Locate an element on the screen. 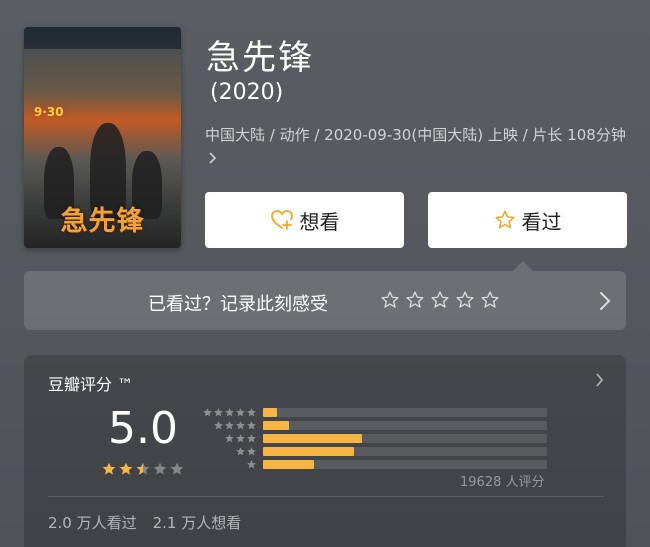  want-to-watch-button: 想看 is located at coordinates (304, 220).